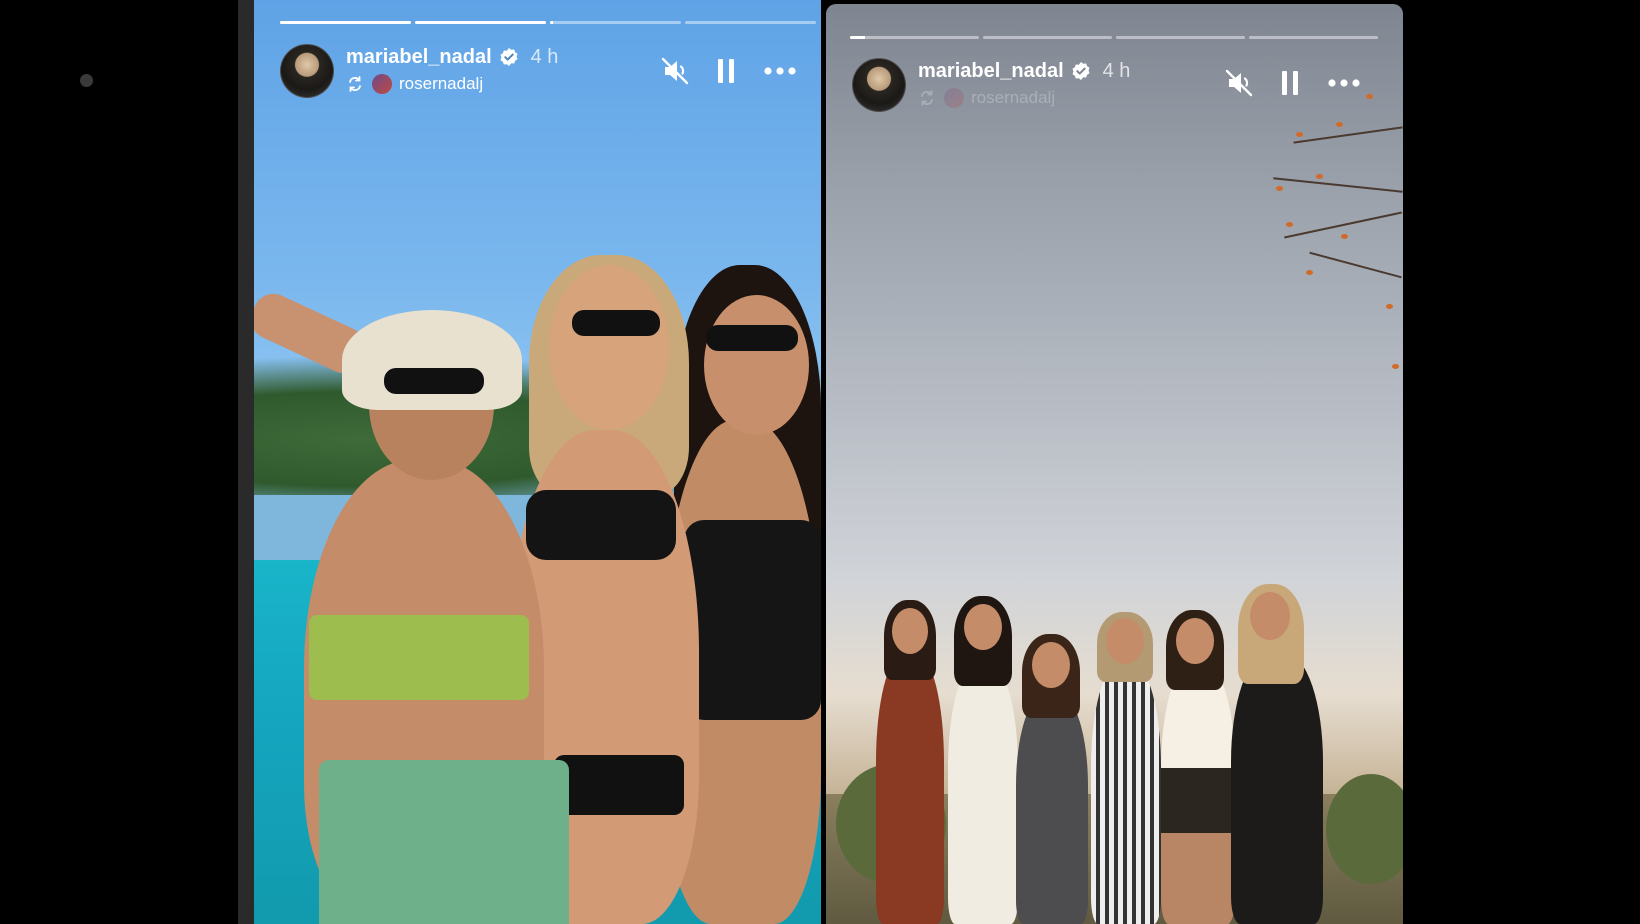 Image resolution: width=1640 pixels, height=924 pixels. I want to click on person-1-sunglasses, so click(434, 381).